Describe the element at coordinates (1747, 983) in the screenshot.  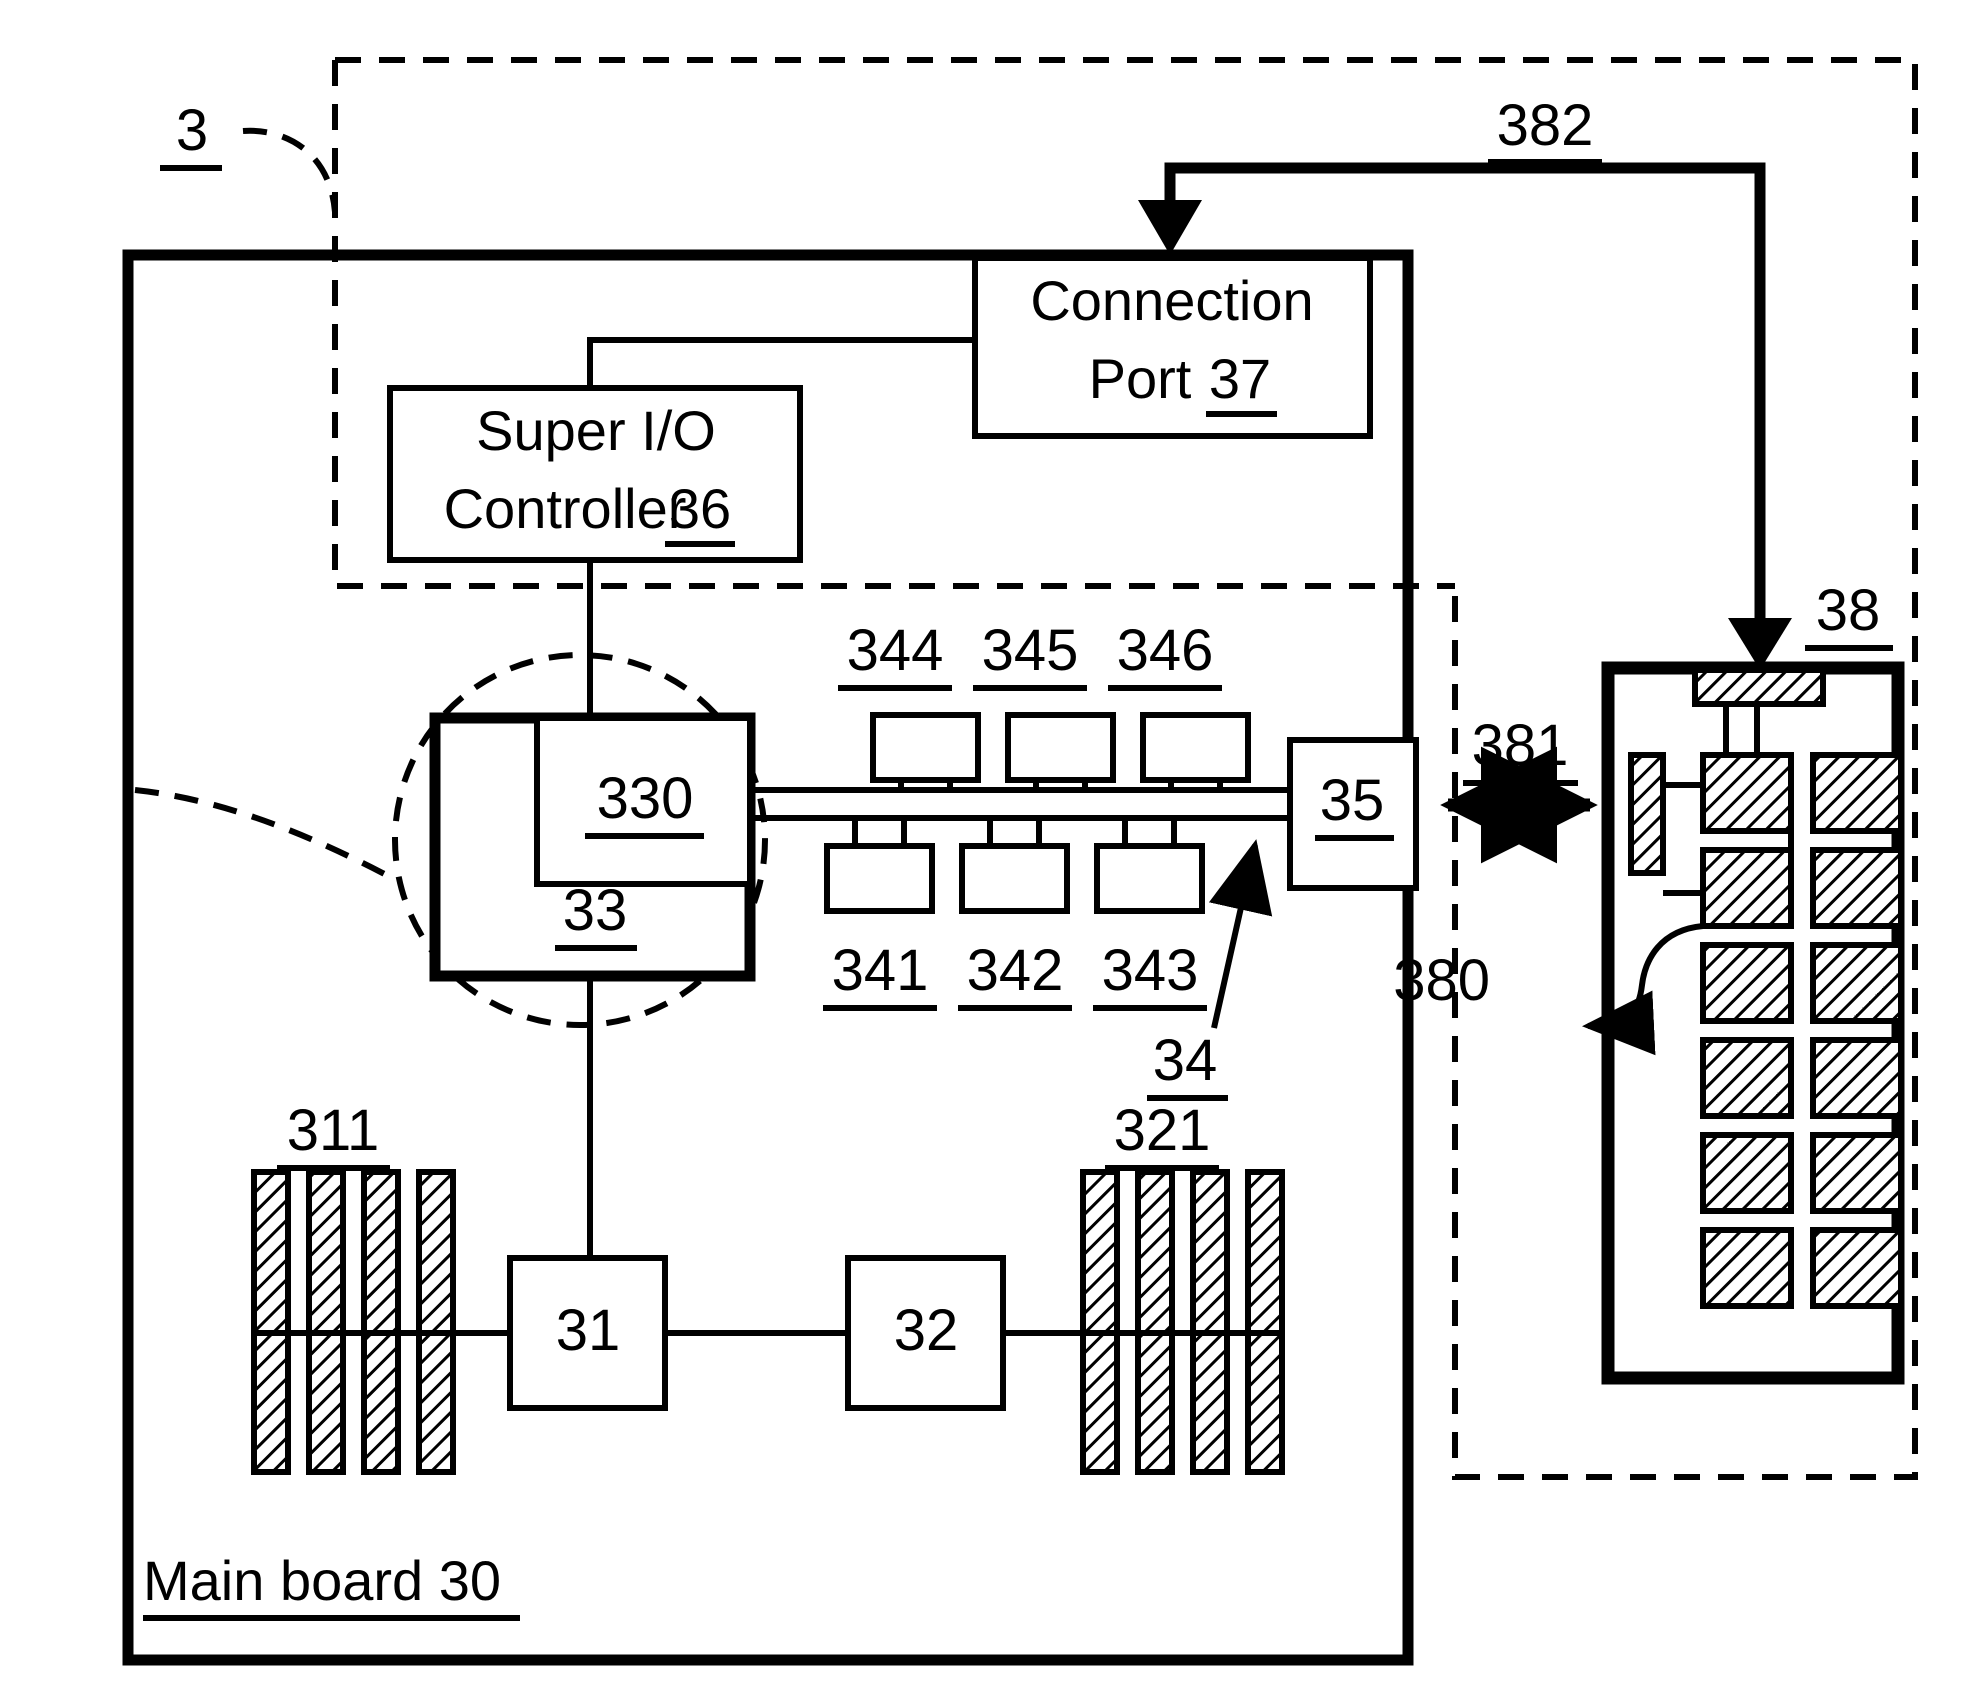
I see `device-38-key-l3` at that location.